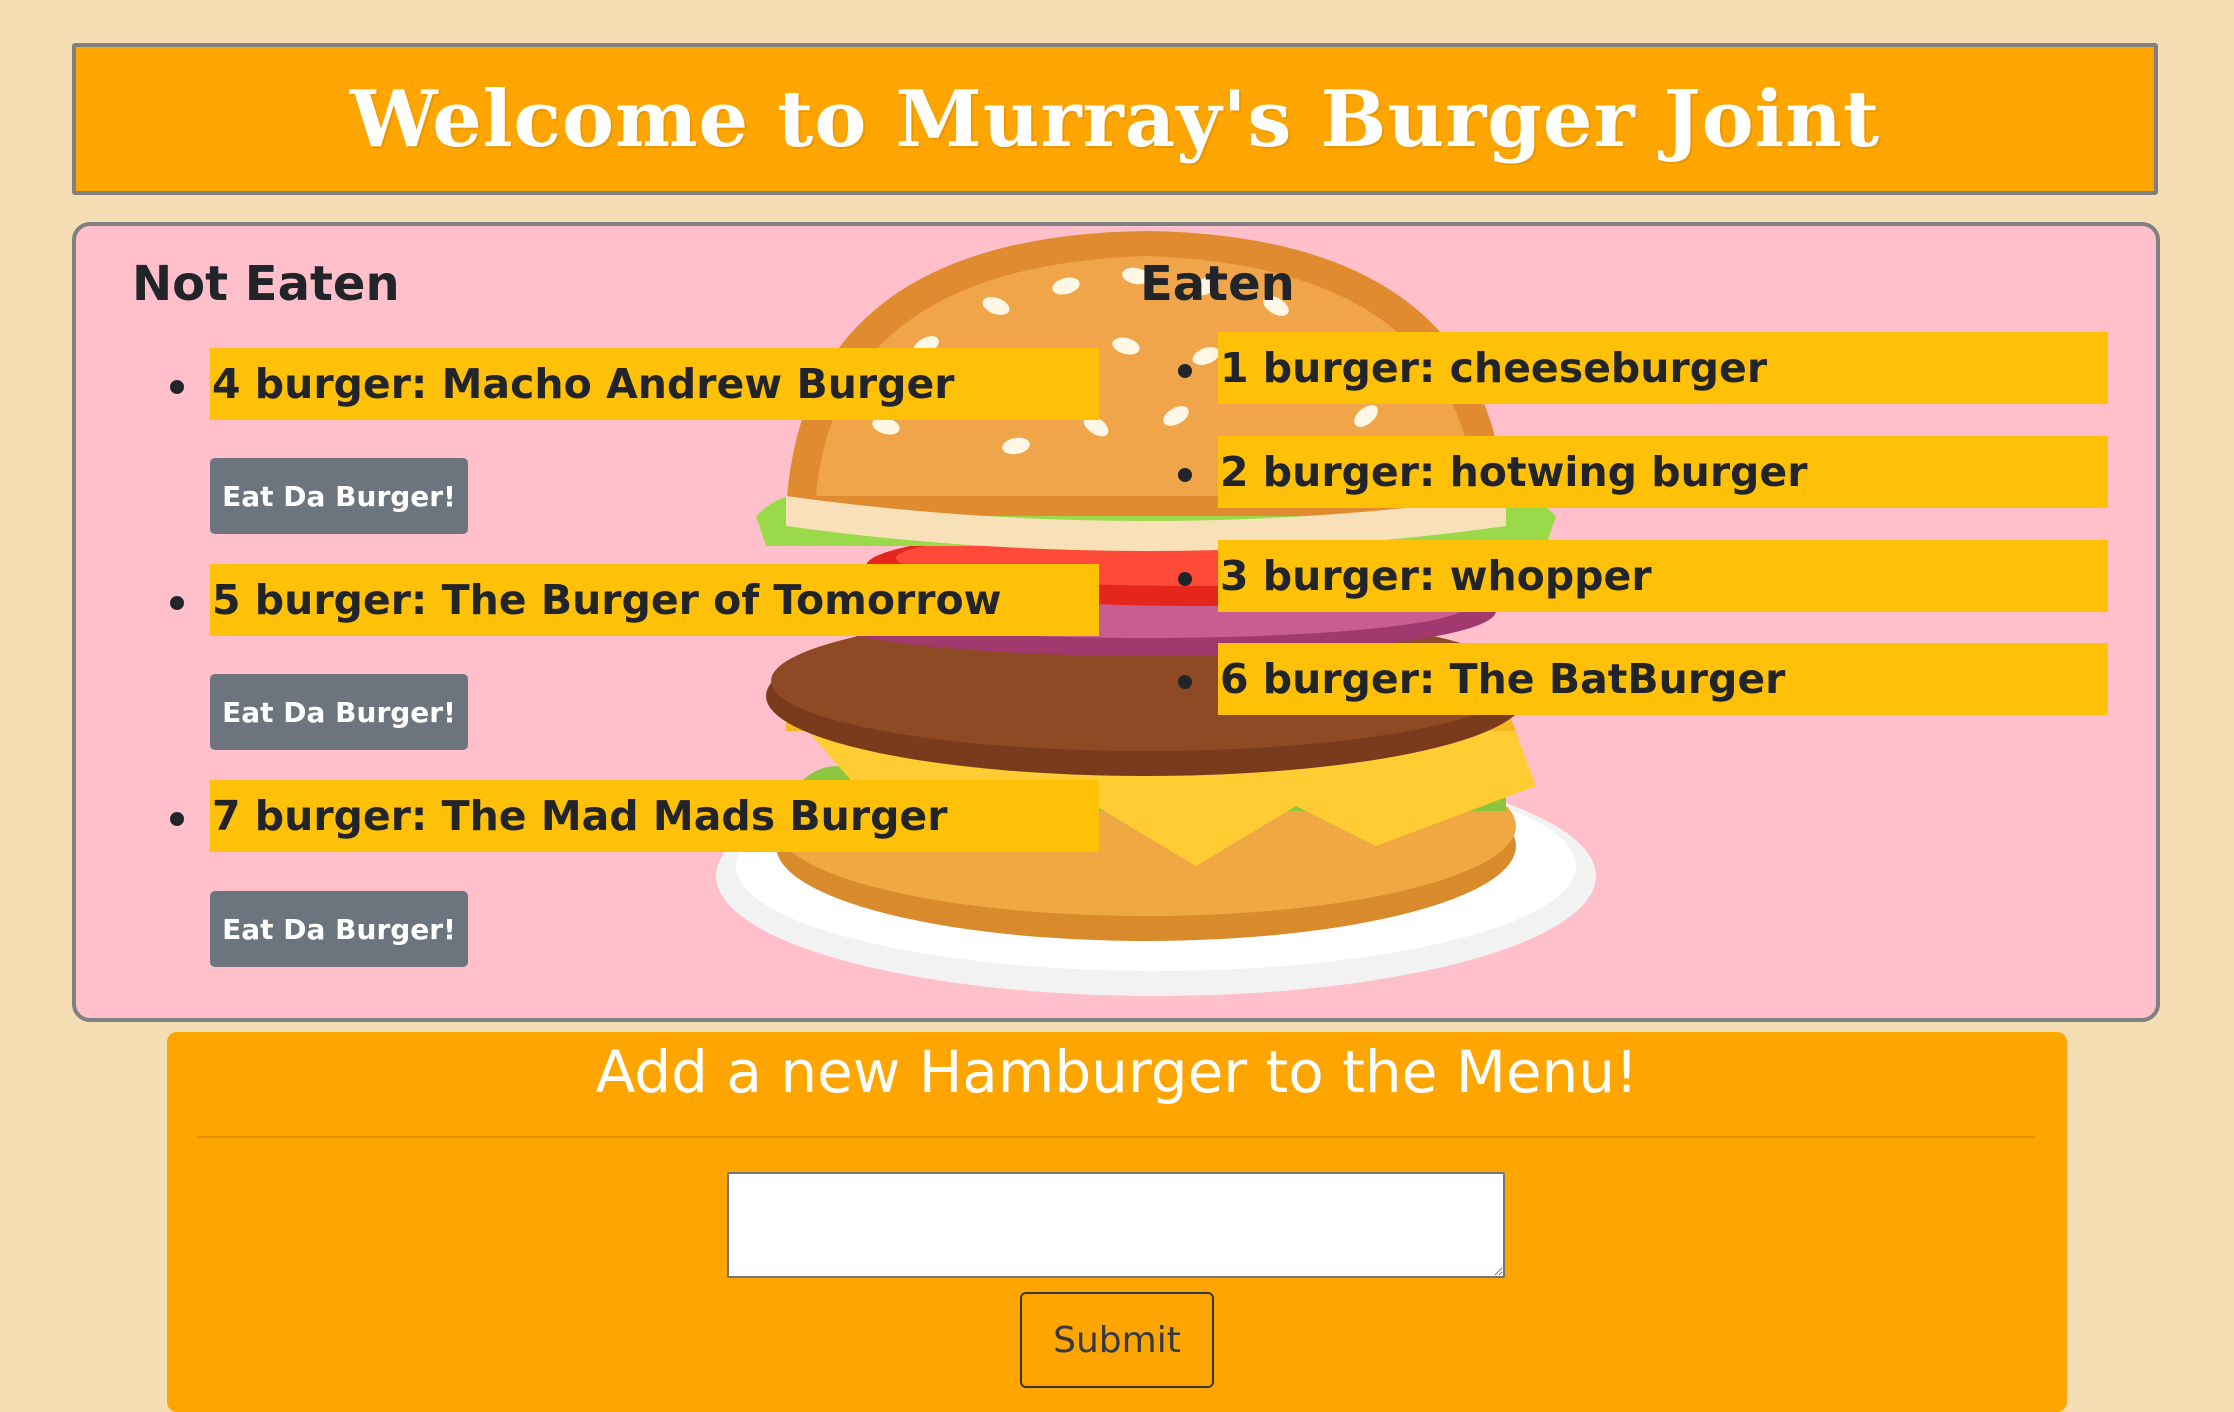  I want to click on form-divider, so click(1116, 1137).